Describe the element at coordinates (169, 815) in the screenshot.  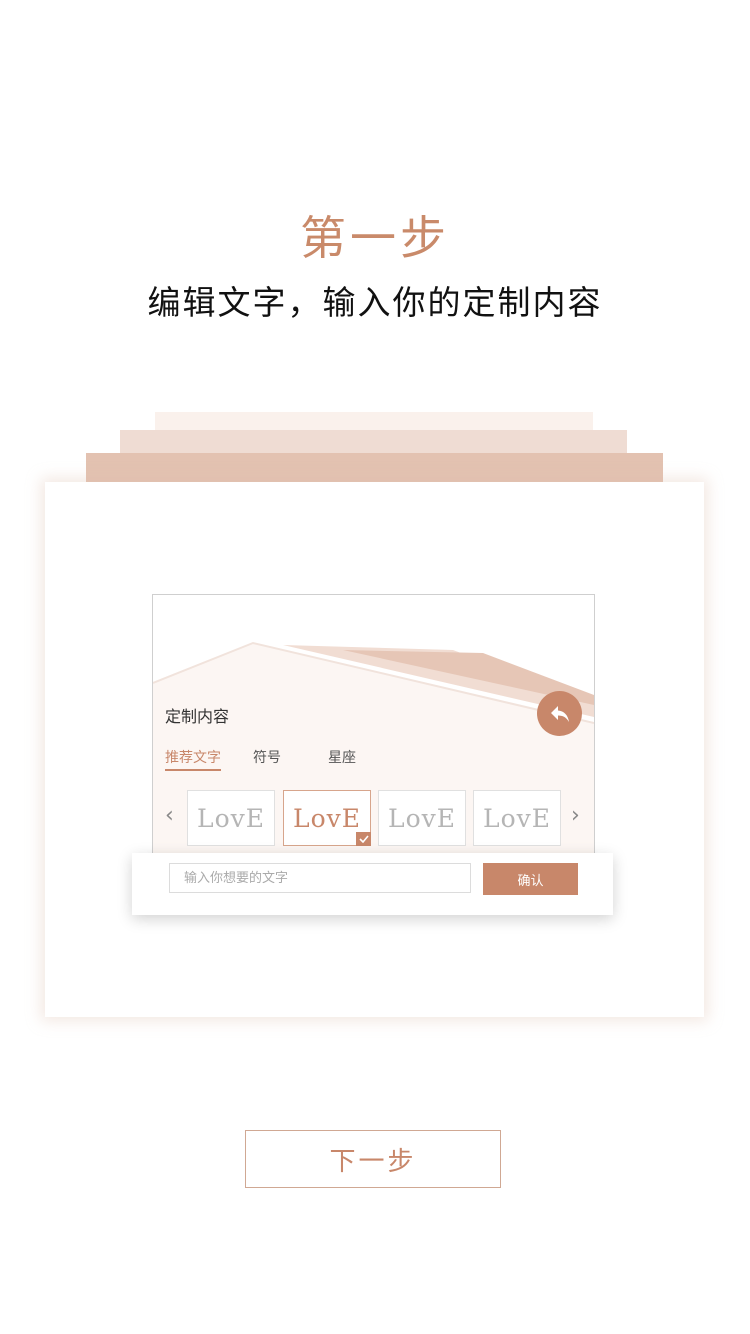
I see `chevron-left-icon: ‹` at that location.